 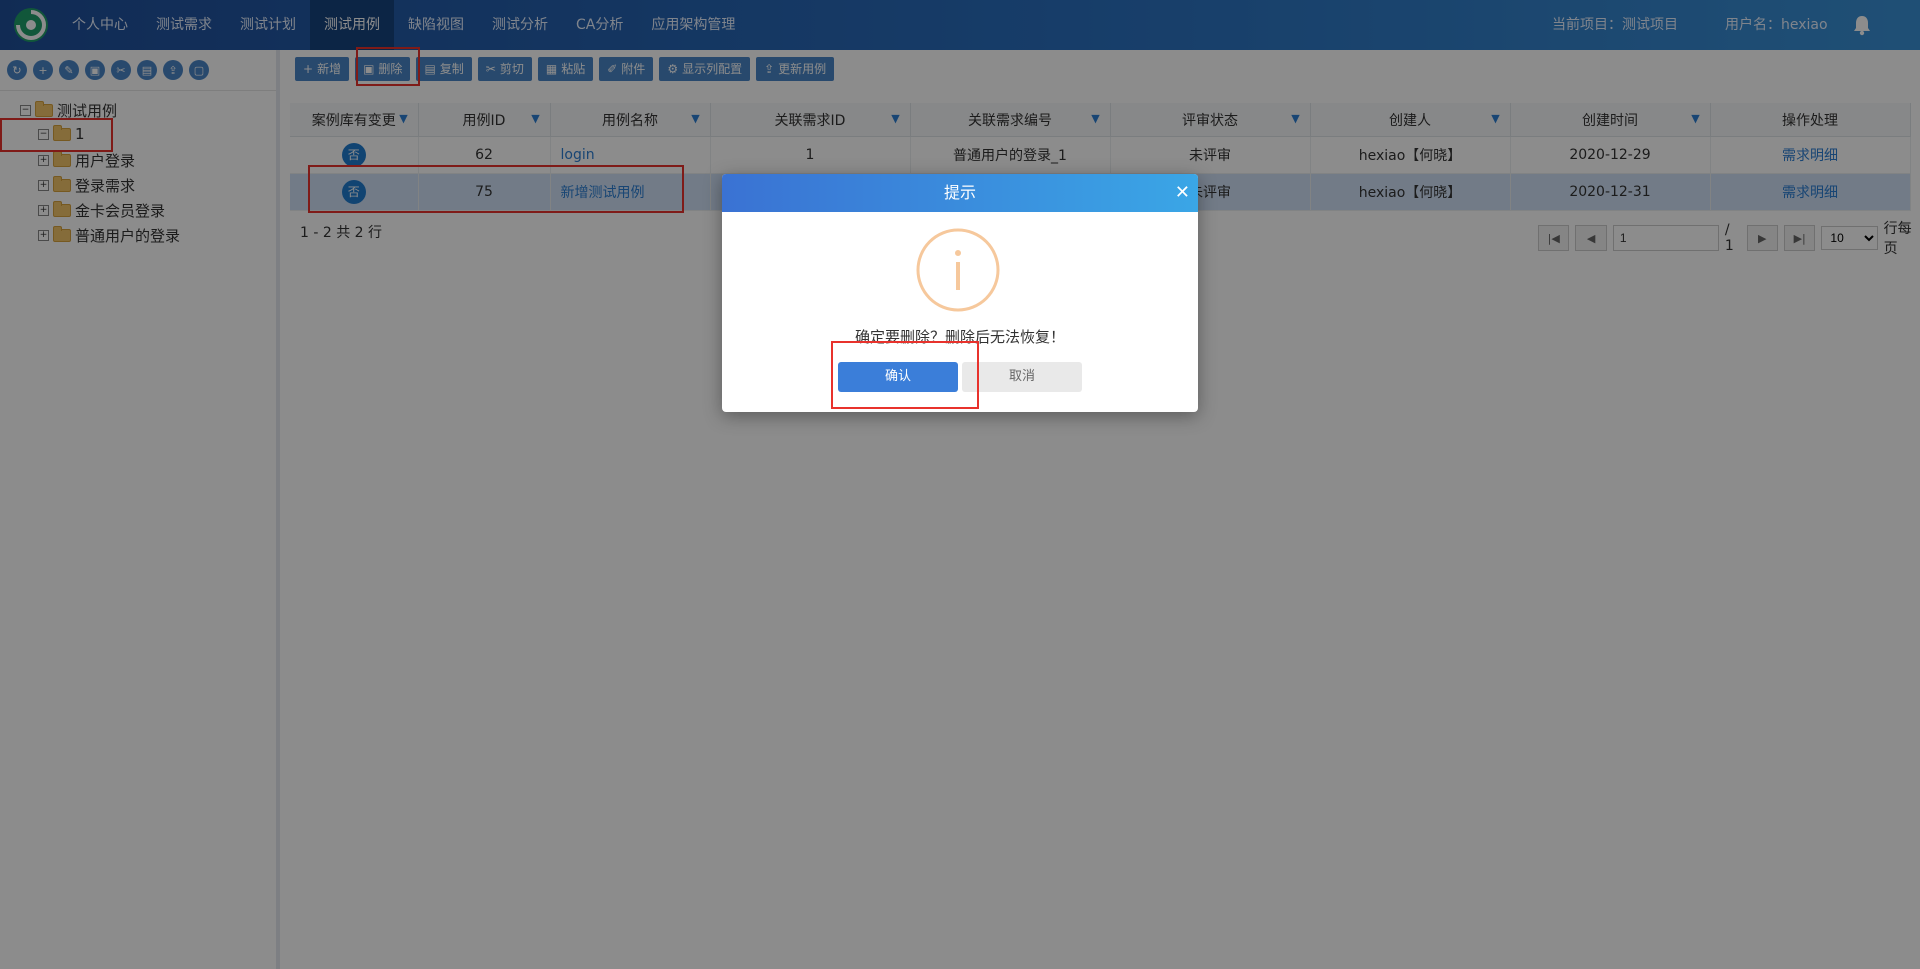 I want to click on info-icon, so click(x=958, y=270).